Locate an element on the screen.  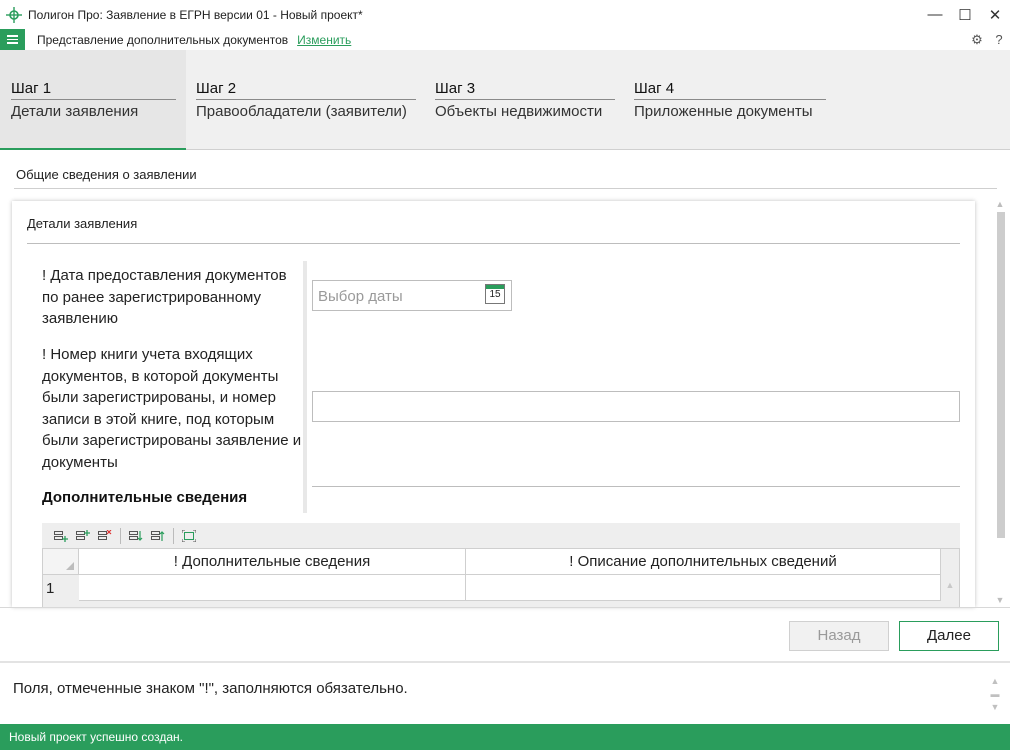
step-4-tab: Шаг 4 Приложенные документы is located at coordinates (730, 100).